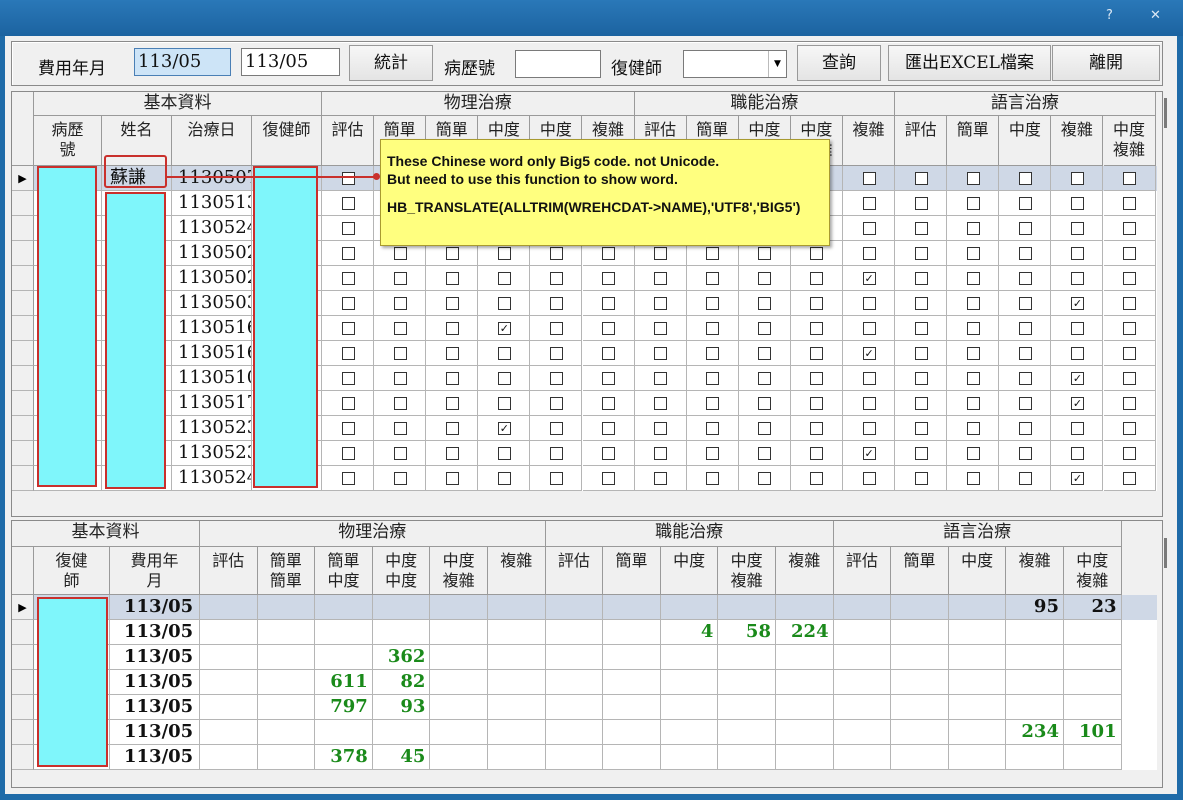 The width and height of the screenshot is (1183, 800). Describe the element at coordinates (584, 303) in the screenshot. I see `table-row: 1130503 ✓` at that location.